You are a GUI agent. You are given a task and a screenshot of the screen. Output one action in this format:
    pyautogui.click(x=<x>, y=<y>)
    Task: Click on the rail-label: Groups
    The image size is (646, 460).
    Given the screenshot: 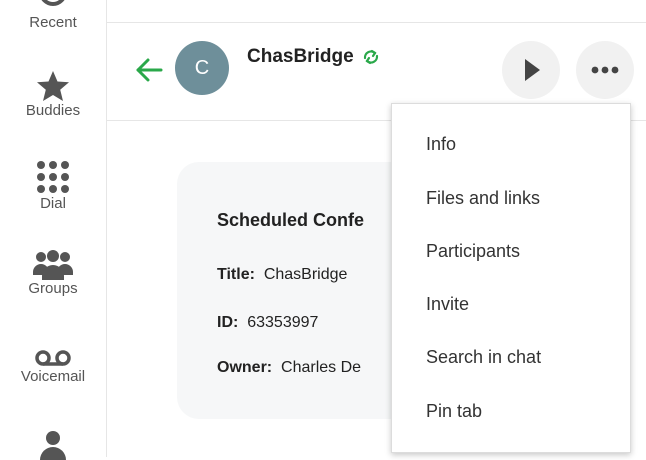 What is the action you would take?
    pyautogui.click(x=53, y=288)
    